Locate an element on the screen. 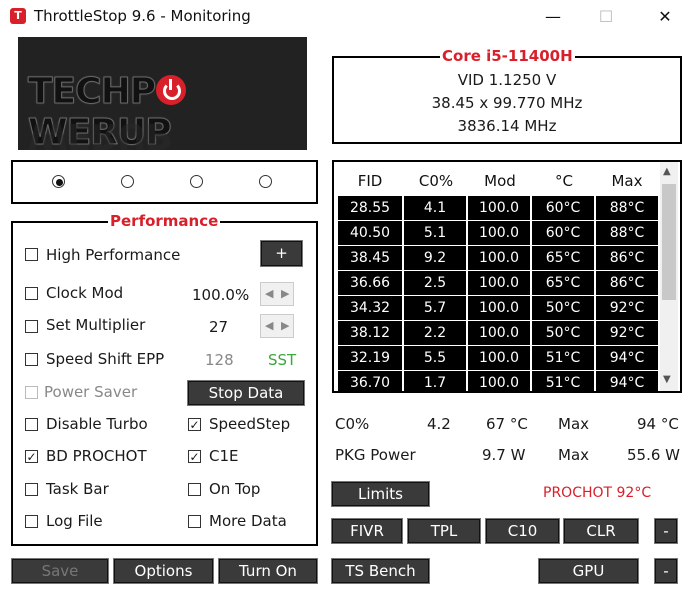 The width and height of the screenshot is (695, 594). table-cell: 5.7 is located at coordinates (435, 308).